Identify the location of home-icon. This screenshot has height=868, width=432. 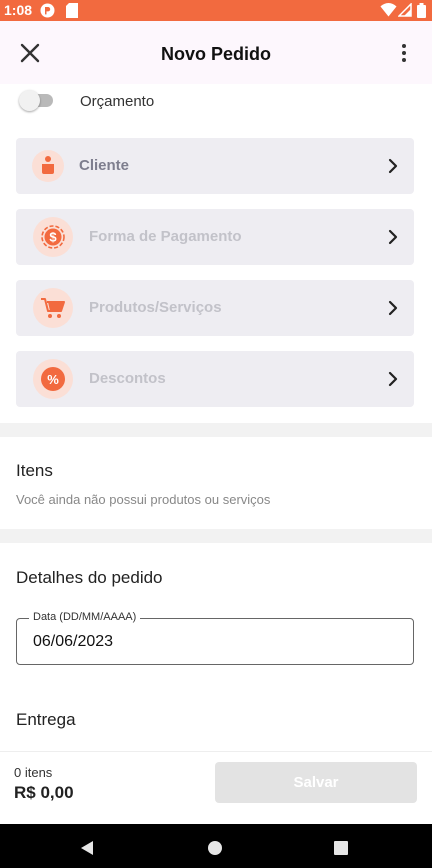
(215, 848).